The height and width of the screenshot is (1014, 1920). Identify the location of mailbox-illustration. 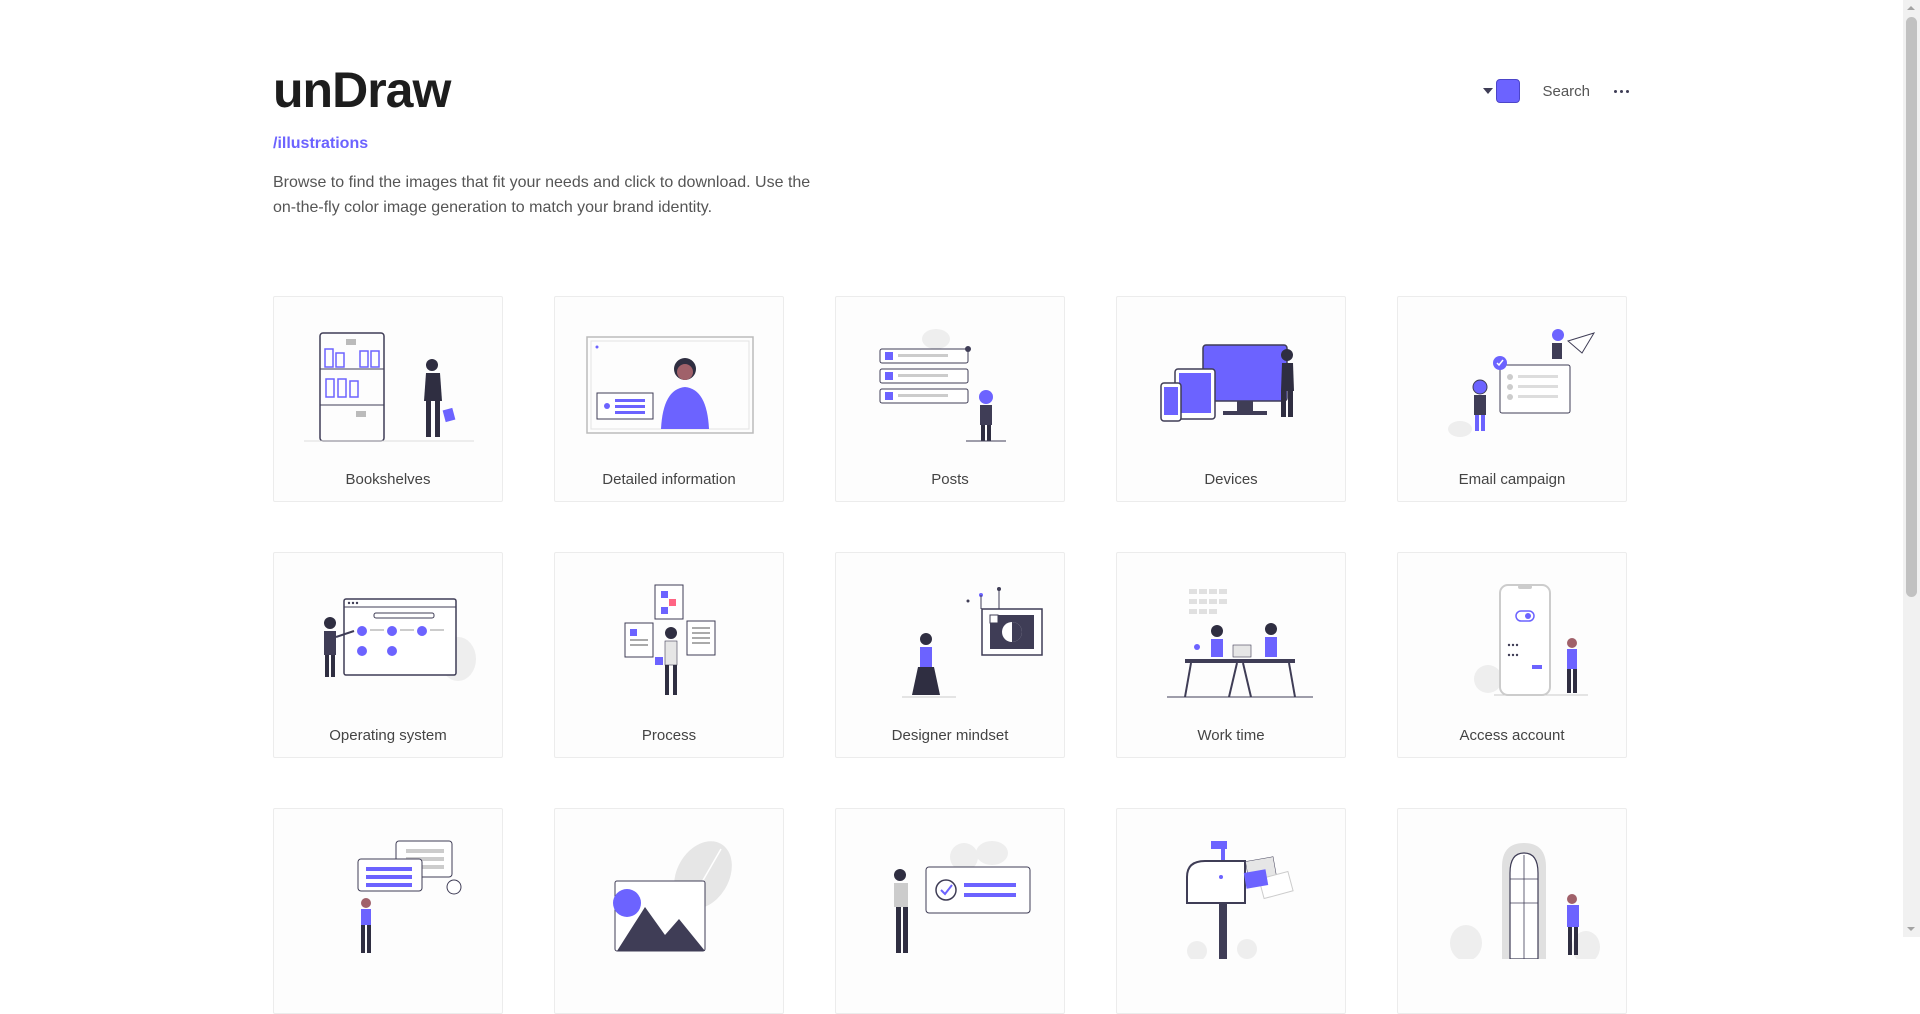
(1240, 900).